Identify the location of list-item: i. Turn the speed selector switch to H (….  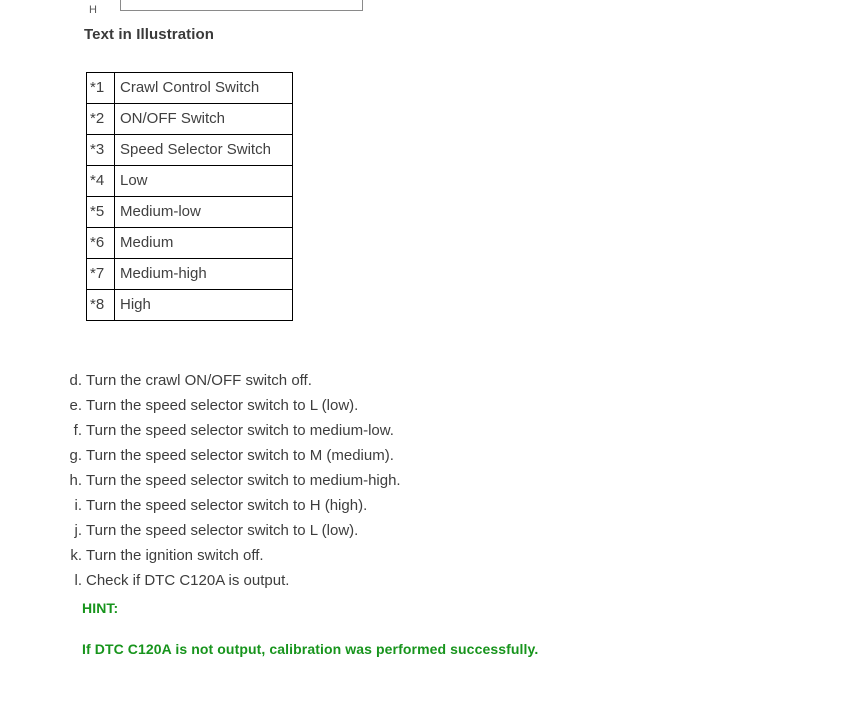
(342, 505).